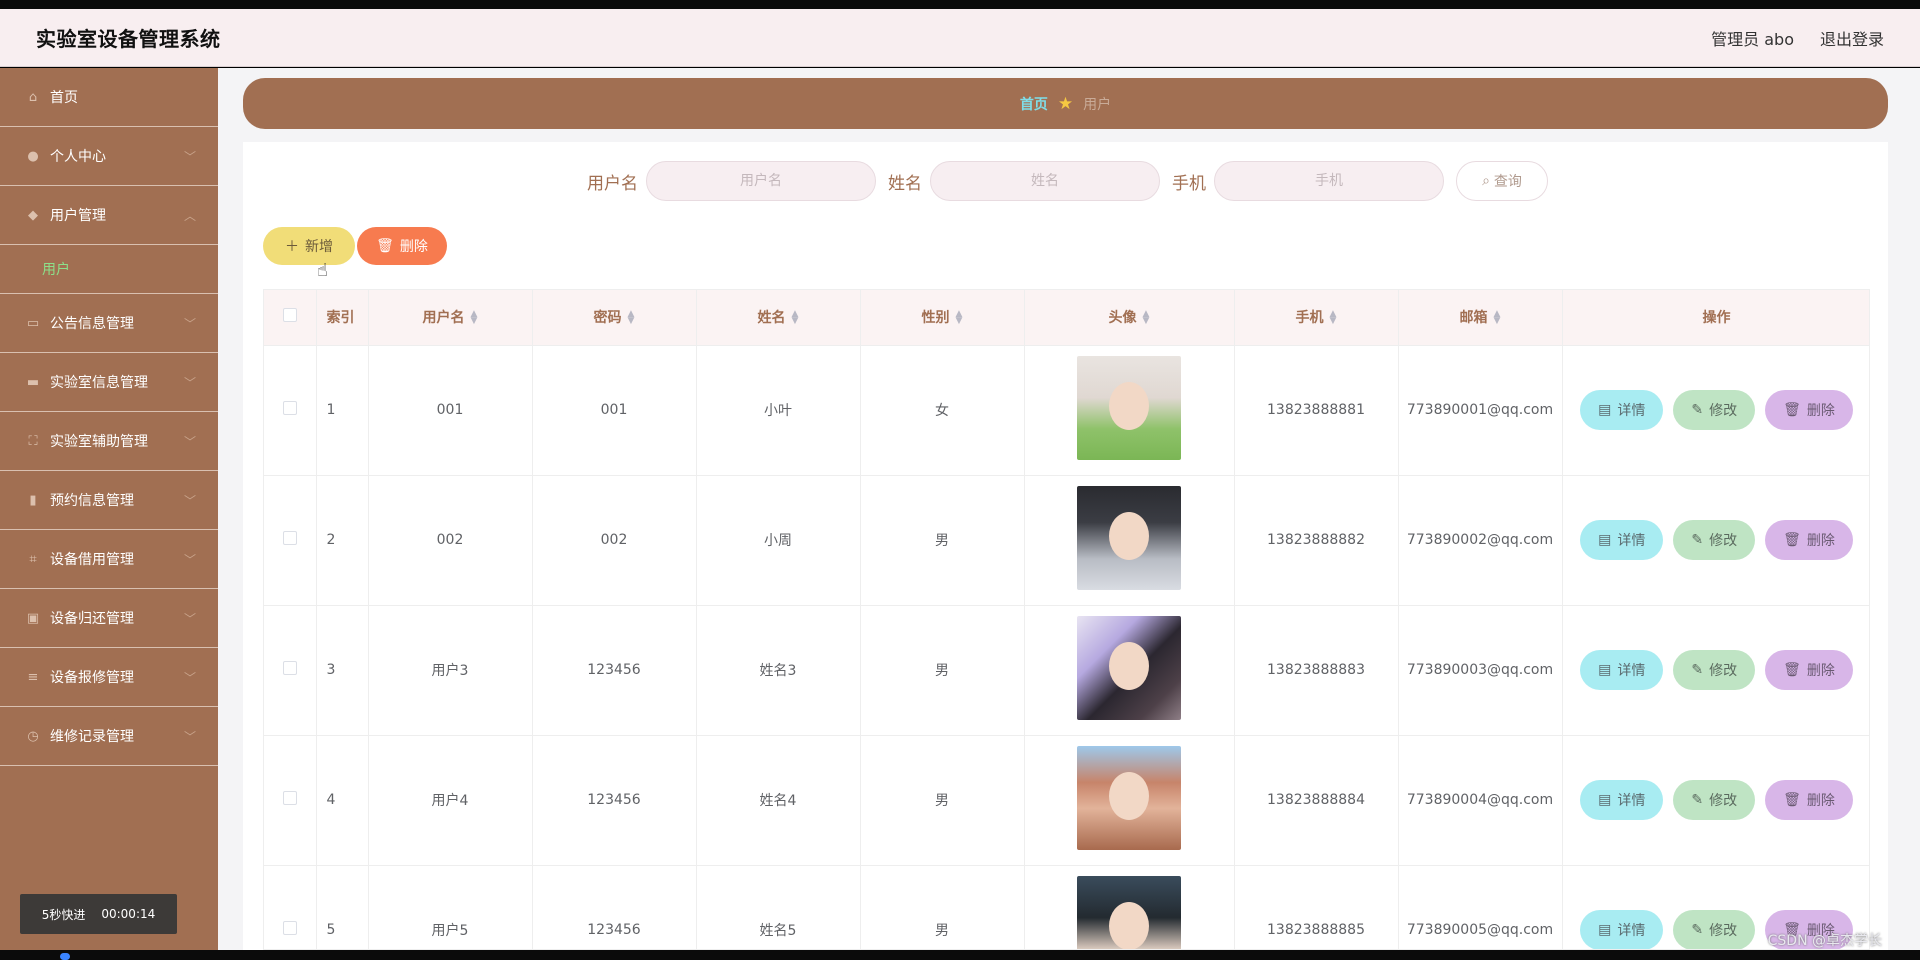 This screenshot has height=960, width=1920. What do you see at coordinates (935, 318) in the screenshot?
I see `col-gender-label: 性别` at bounding box center [935, 318].